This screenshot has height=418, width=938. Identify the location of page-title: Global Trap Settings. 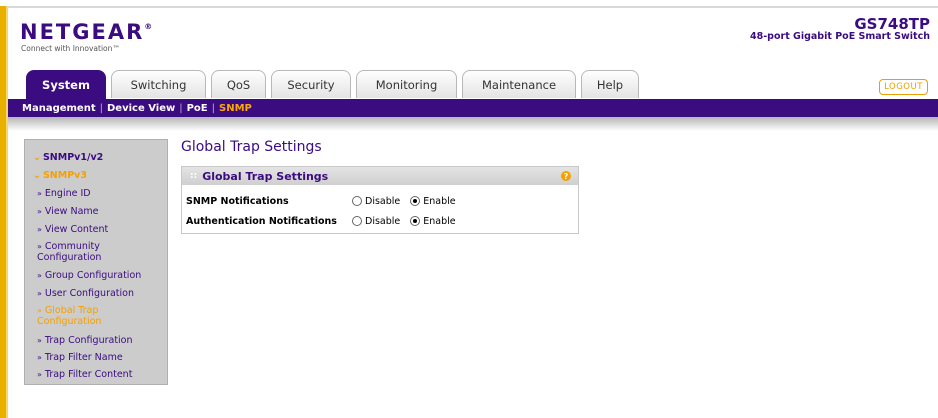
(251, 147).